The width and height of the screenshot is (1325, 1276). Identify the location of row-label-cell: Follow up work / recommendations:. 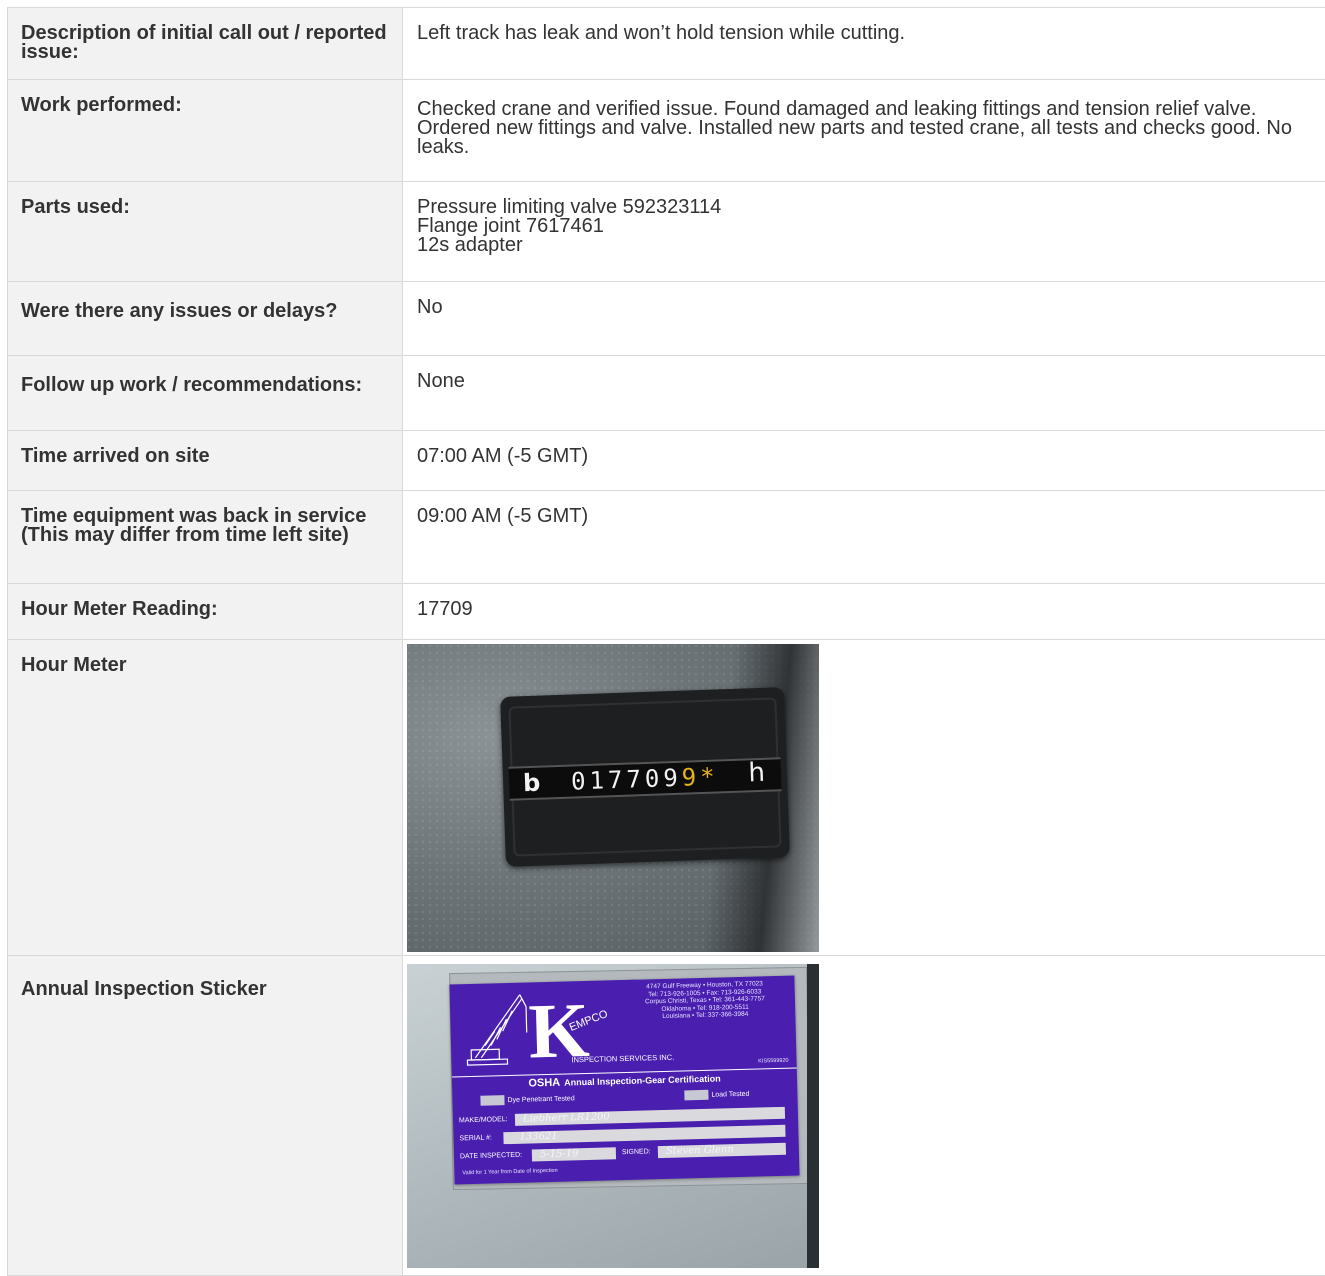
(205, 393).